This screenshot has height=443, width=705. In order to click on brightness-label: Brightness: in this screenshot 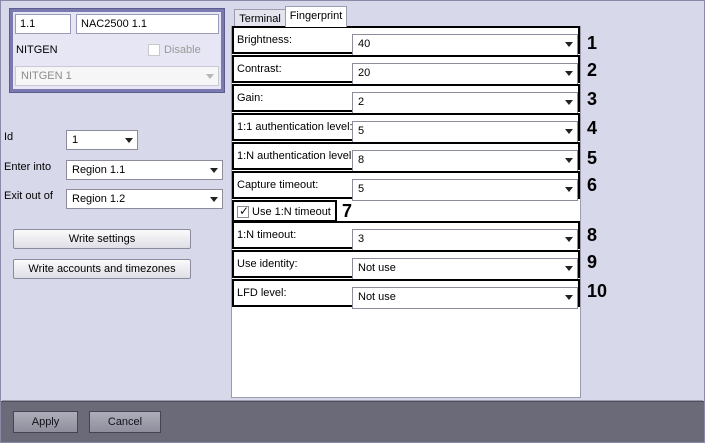, I will do `click(265, 40)`.